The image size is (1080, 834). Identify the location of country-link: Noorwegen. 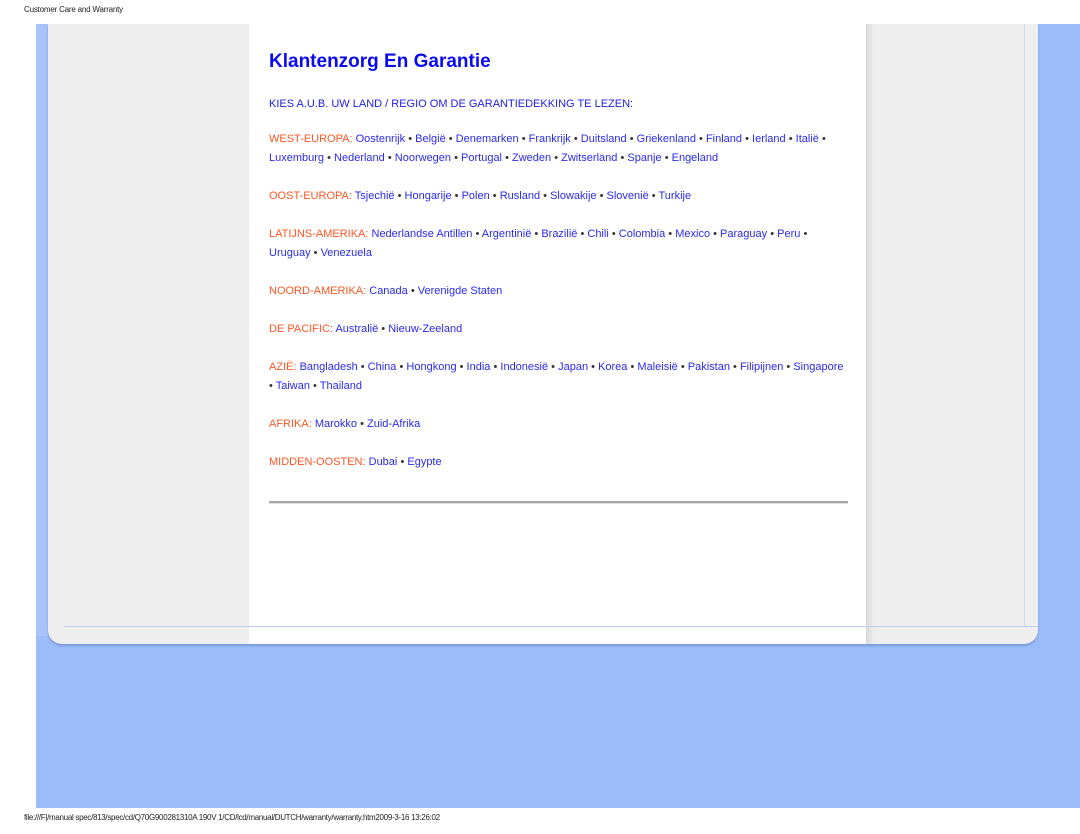
(423, 158).